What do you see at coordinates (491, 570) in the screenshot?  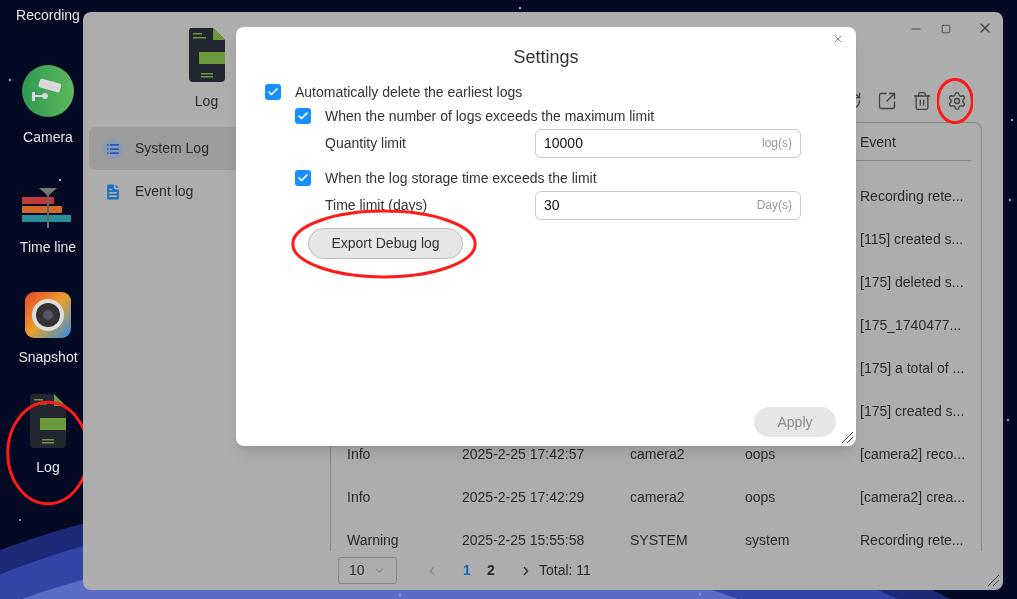 I see `page-number: 2` at bounding box center [491, 570].